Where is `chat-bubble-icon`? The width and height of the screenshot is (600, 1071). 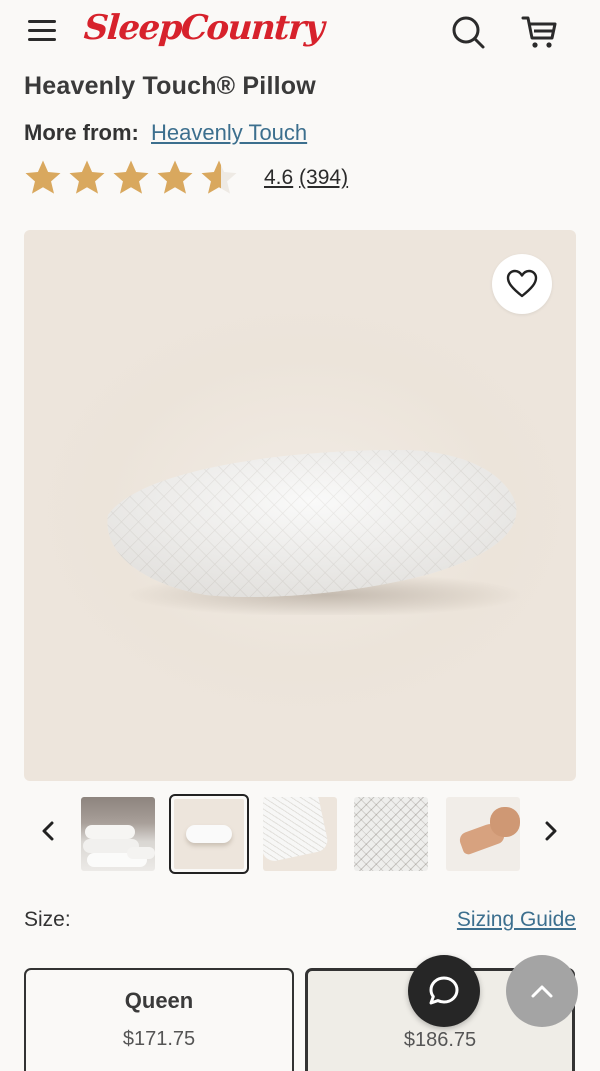 chat-bubble-icon is located at coordinates (444, 990).